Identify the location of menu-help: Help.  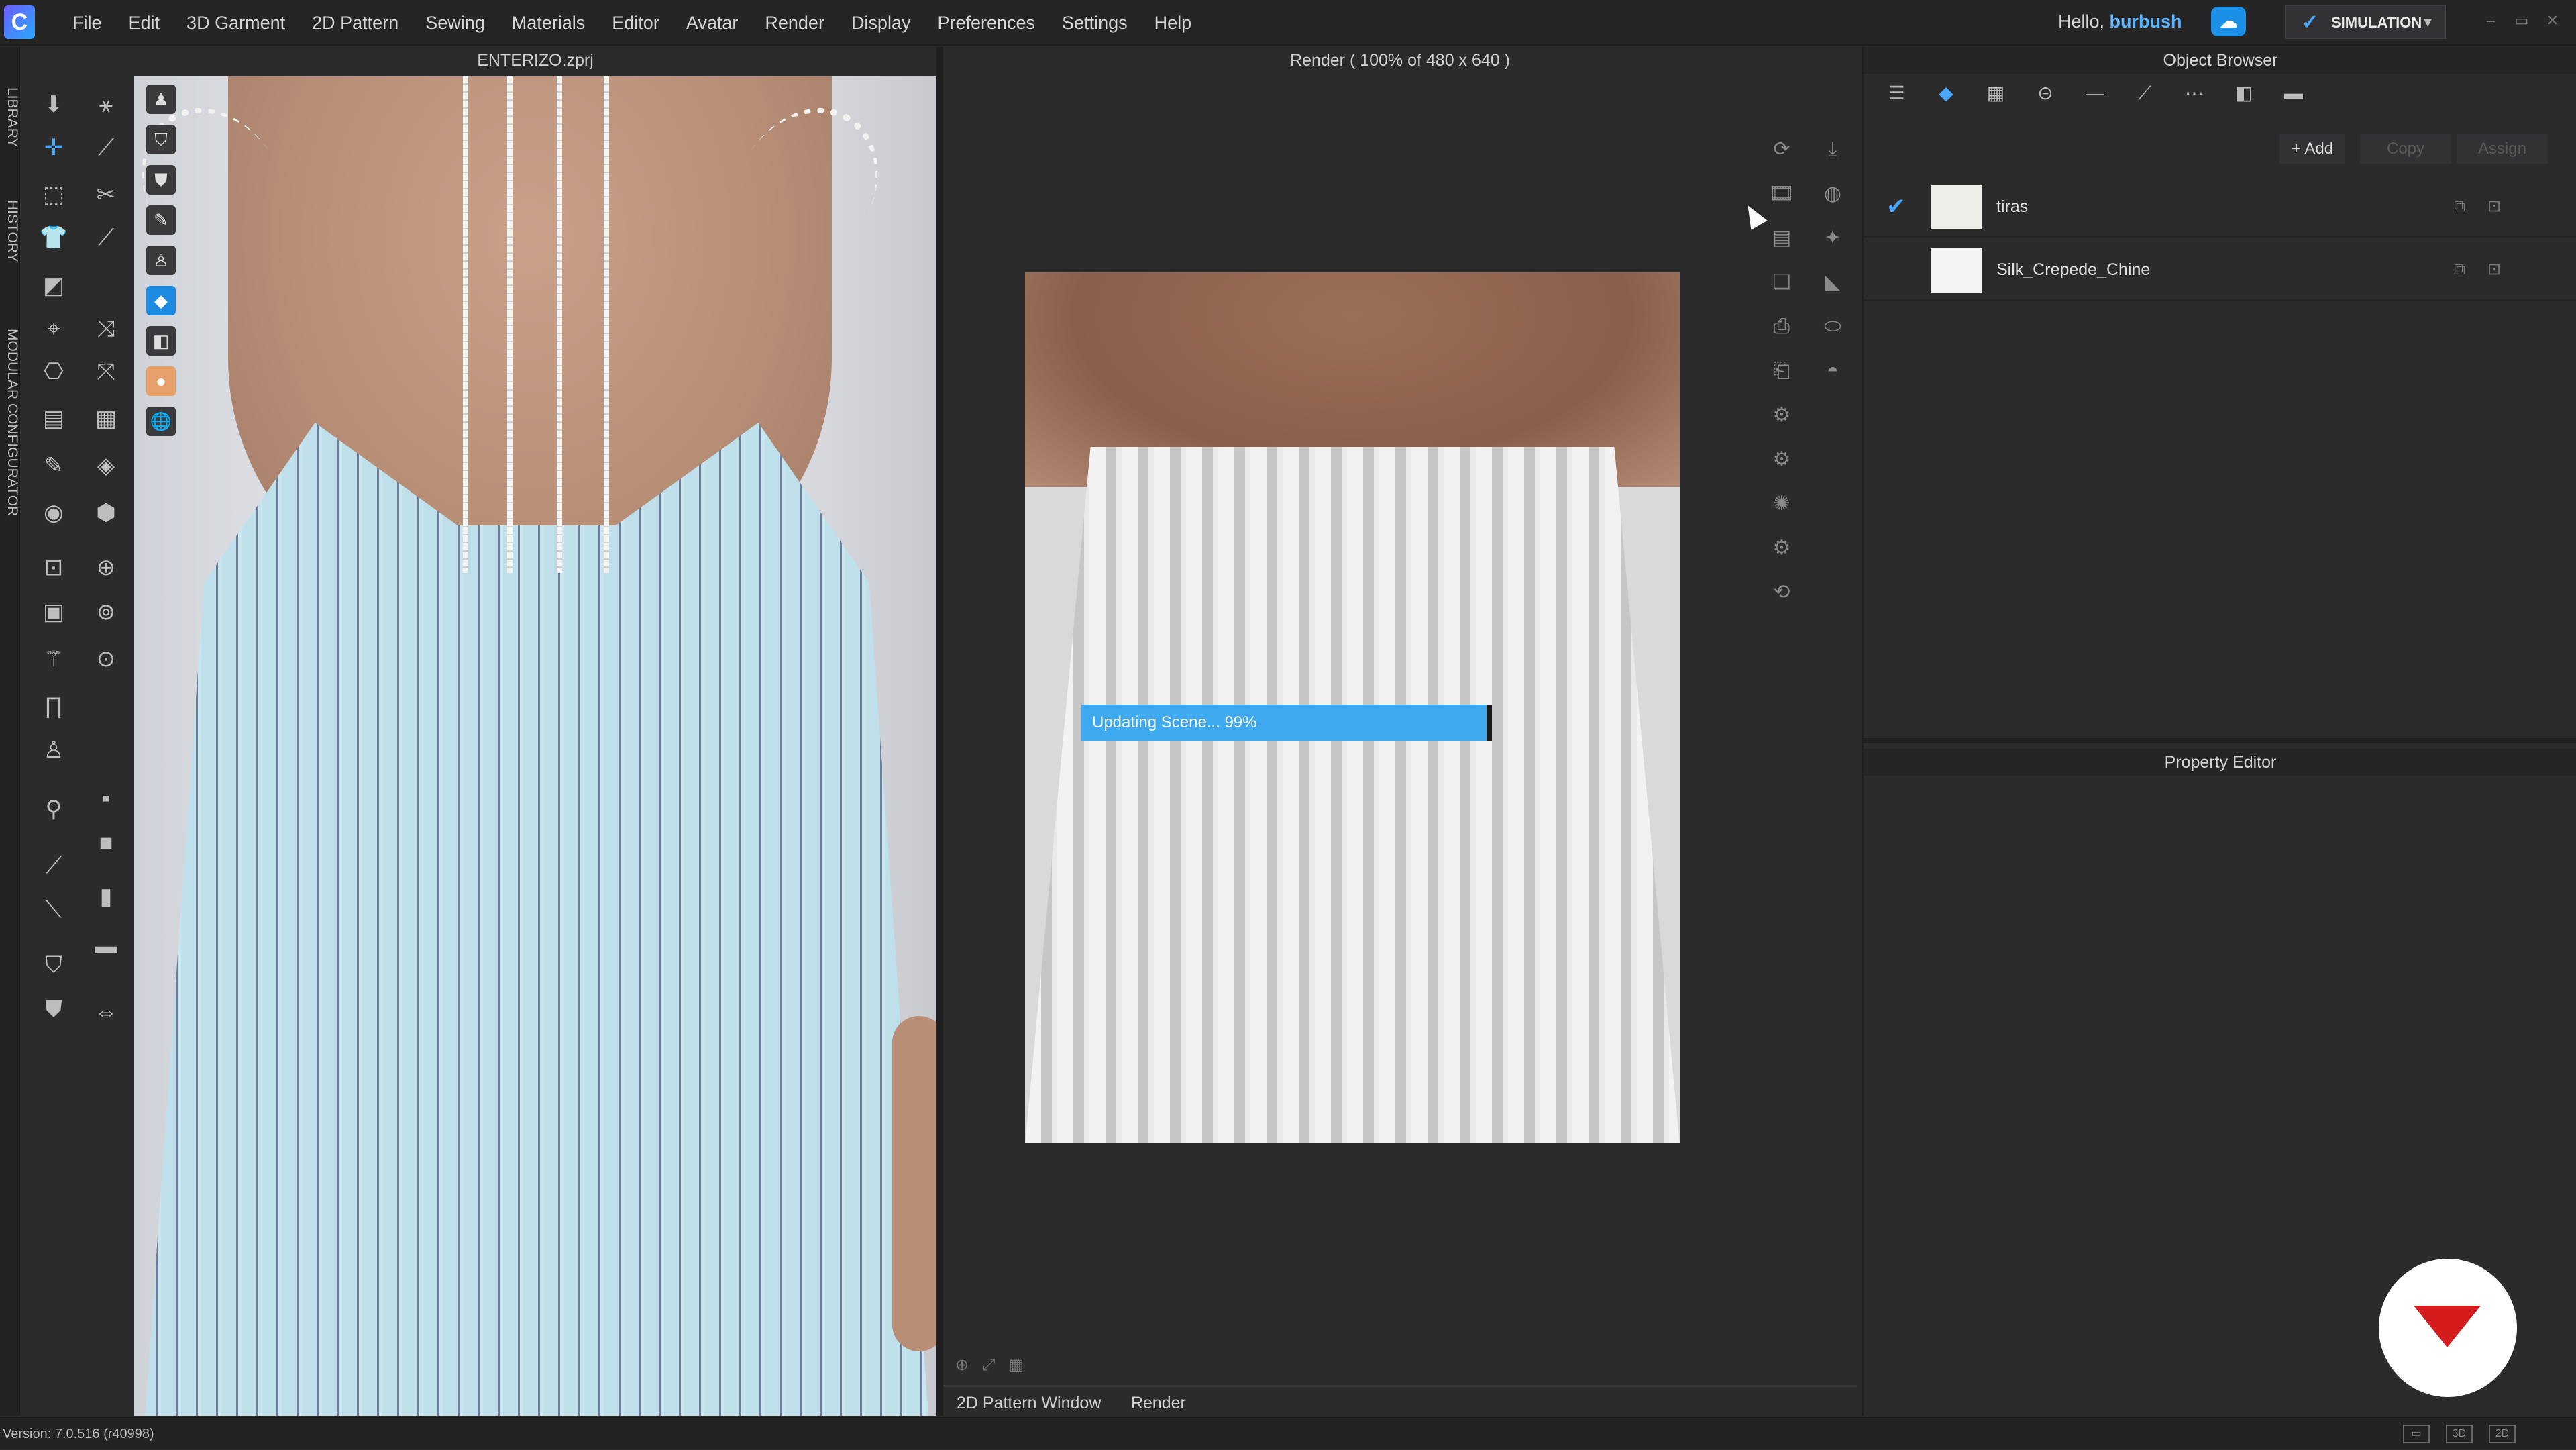
(1173, 23).